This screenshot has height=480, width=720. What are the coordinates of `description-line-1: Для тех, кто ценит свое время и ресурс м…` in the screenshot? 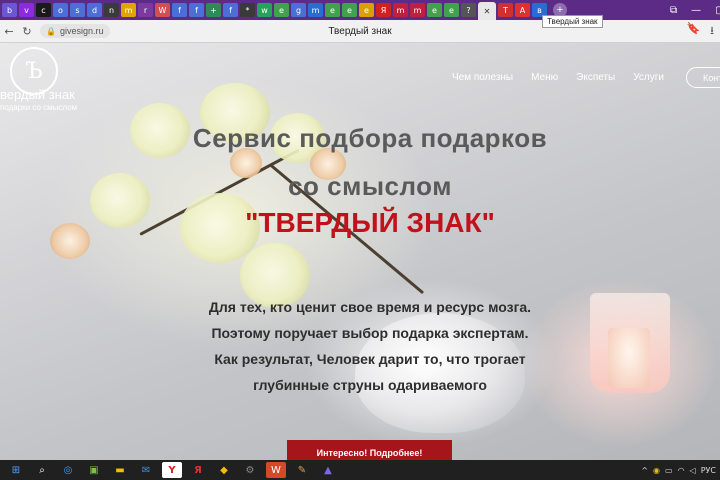 It's located at (370, 307).